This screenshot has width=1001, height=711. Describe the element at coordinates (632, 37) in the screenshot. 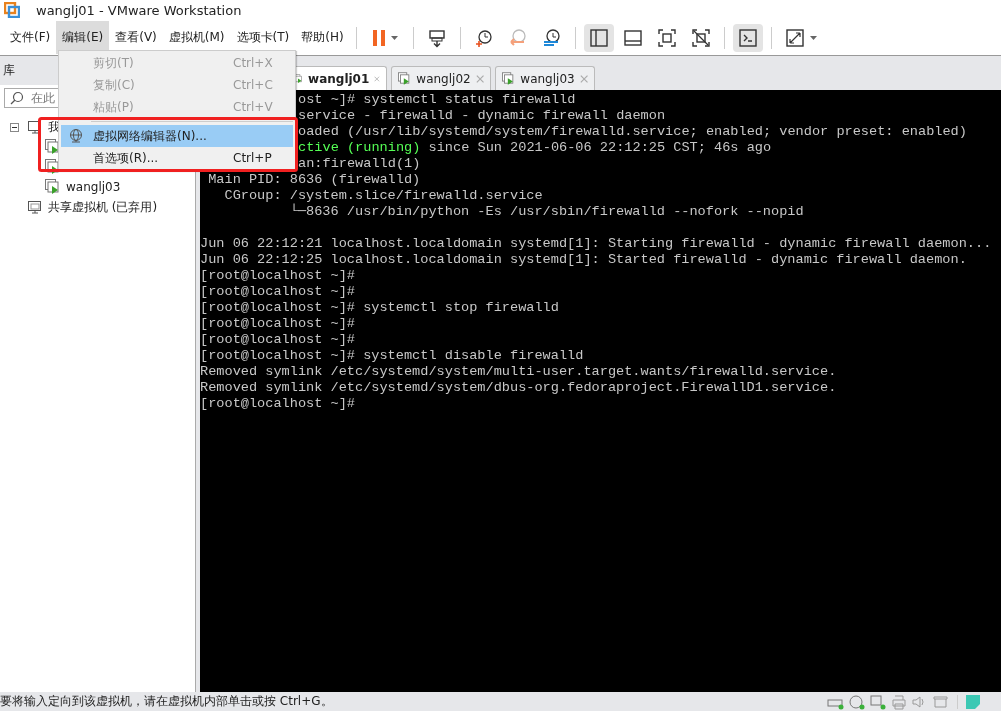

I see `thumbnail-view-icon` at that location.